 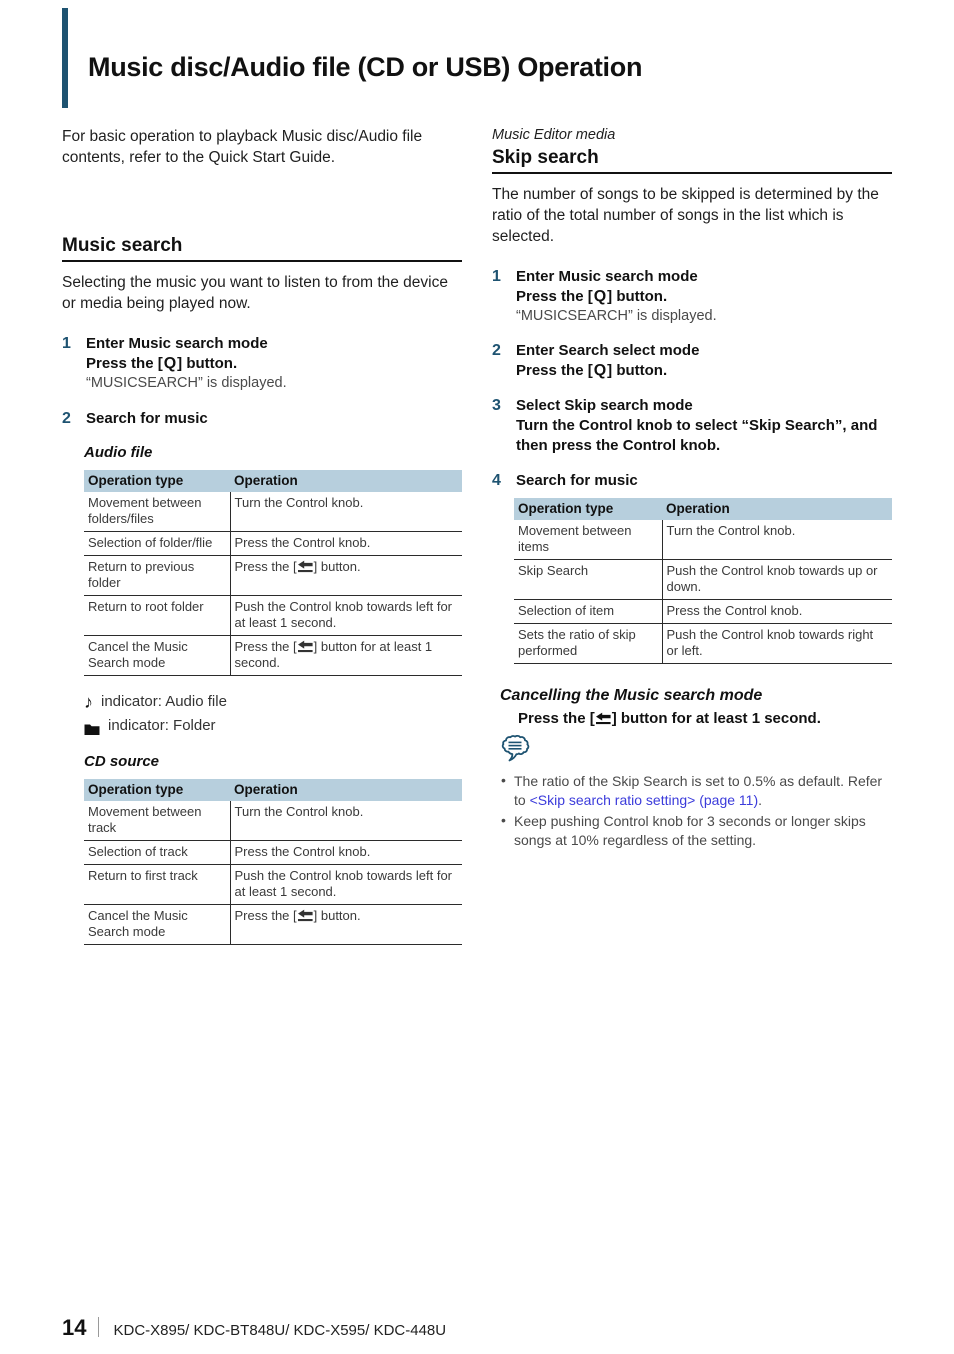 What do you see at coordinates (262, 248) in the screenshot?
I see `section-heading-music-search: Music search` at bounding box center [262, 248].